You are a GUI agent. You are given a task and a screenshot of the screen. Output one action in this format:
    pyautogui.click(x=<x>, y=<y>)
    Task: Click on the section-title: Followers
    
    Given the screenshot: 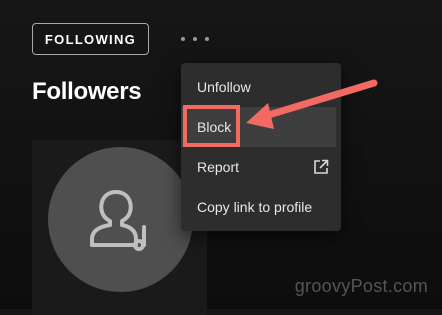 What is the action you would take?
    pyautogui.click(x=87, y=91)
    